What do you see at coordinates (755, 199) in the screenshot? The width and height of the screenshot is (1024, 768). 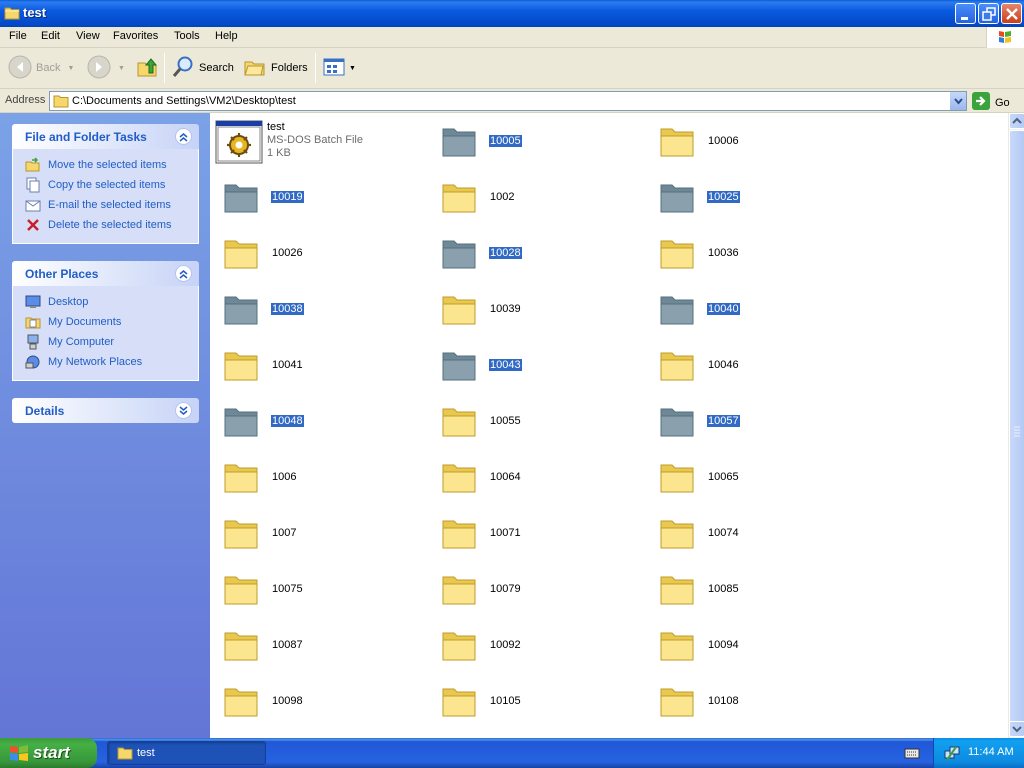 I see `folder-item: 10025` at bounding box center [755, 199].